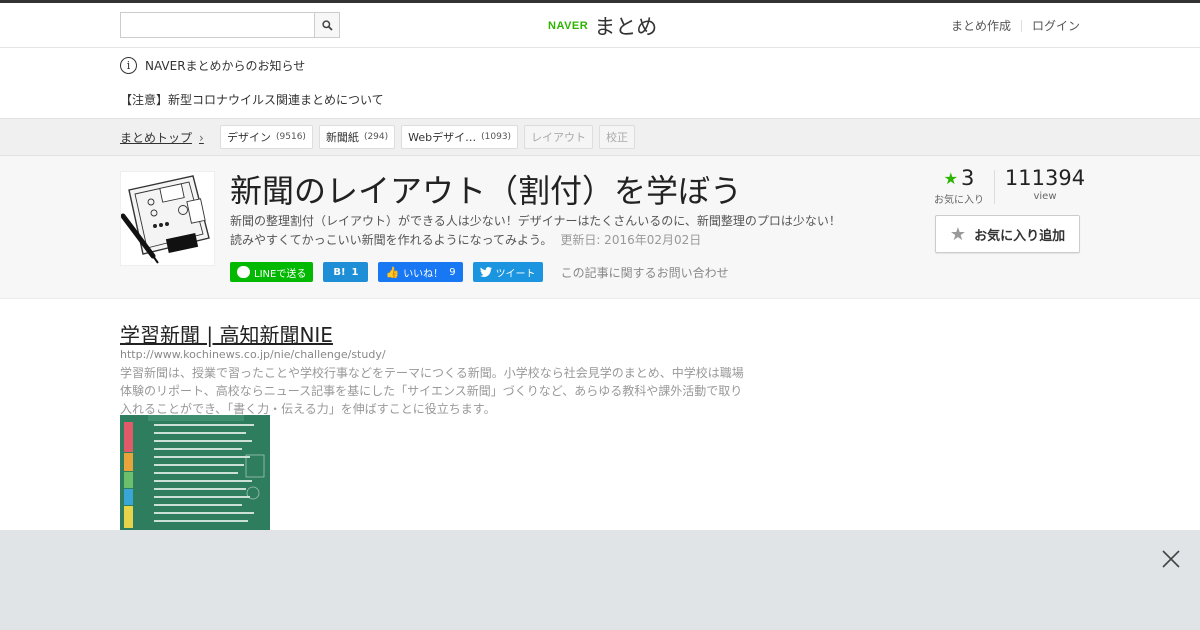  I want to click on header-link-divider, so click(1021, 25).